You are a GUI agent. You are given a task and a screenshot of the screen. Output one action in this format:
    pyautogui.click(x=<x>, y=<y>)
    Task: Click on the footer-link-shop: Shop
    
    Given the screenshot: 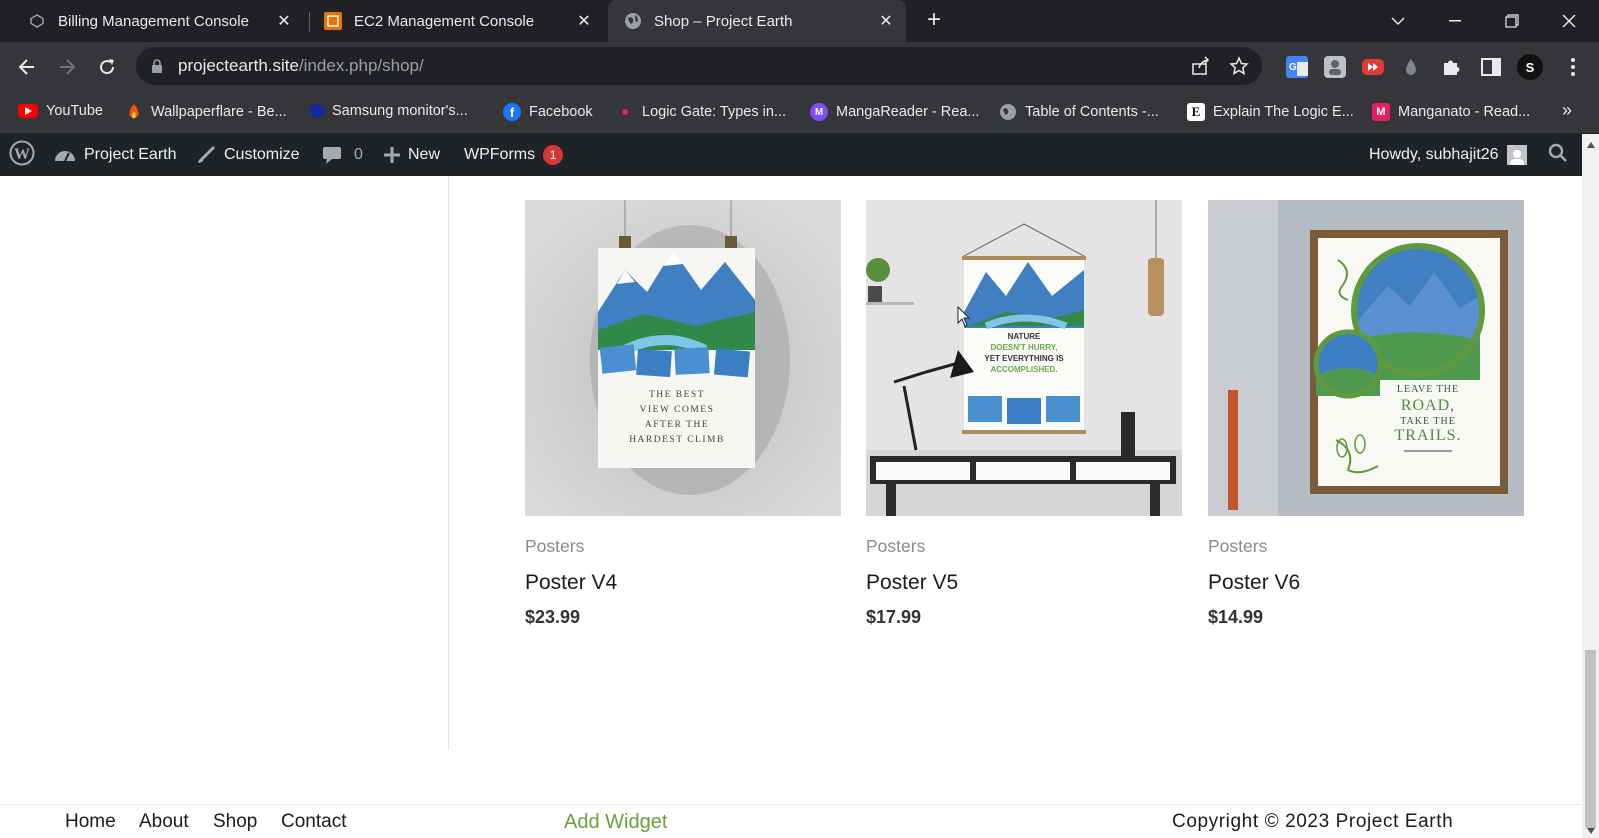 What is the action you would take?
    pyautogui.click(x=235, y=822)
    